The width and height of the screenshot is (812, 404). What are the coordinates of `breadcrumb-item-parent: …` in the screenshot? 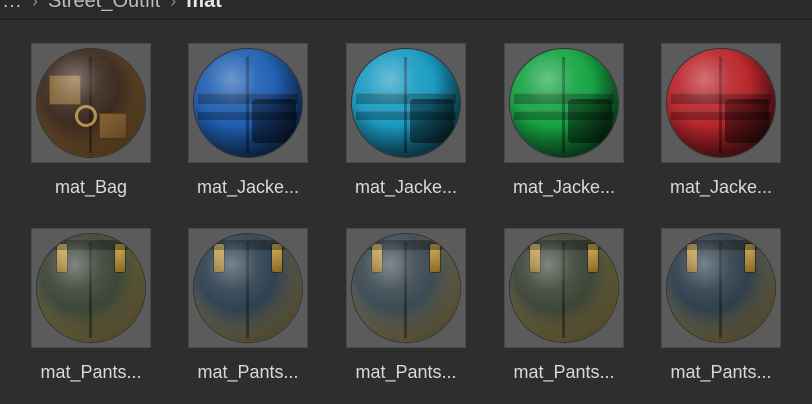 It's located at (12, 6).